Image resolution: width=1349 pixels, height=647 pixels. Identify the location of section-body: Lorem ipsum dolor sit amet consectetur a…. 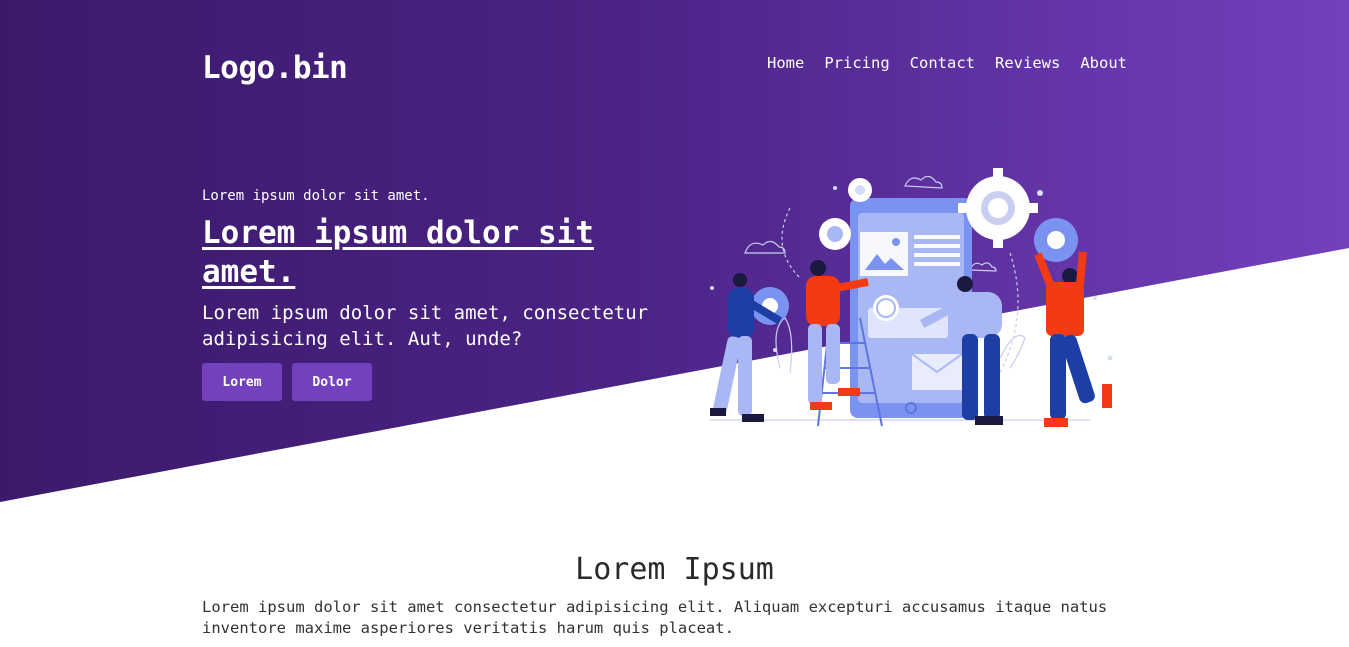
(655, 617).